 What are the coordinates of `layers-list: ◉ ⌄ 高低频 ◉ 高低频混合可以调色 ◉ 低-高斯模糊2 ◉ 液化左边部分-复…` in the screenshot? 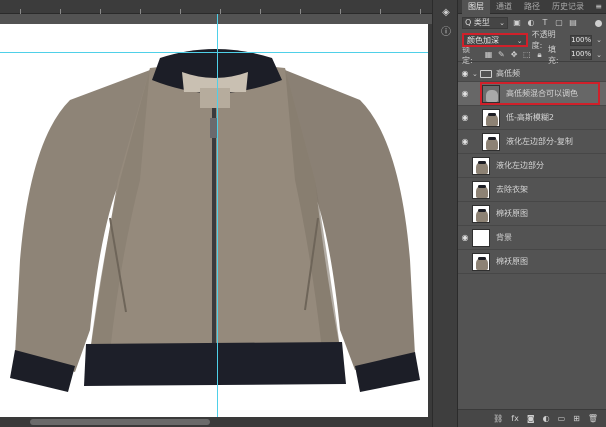 It's located at (532, 170).